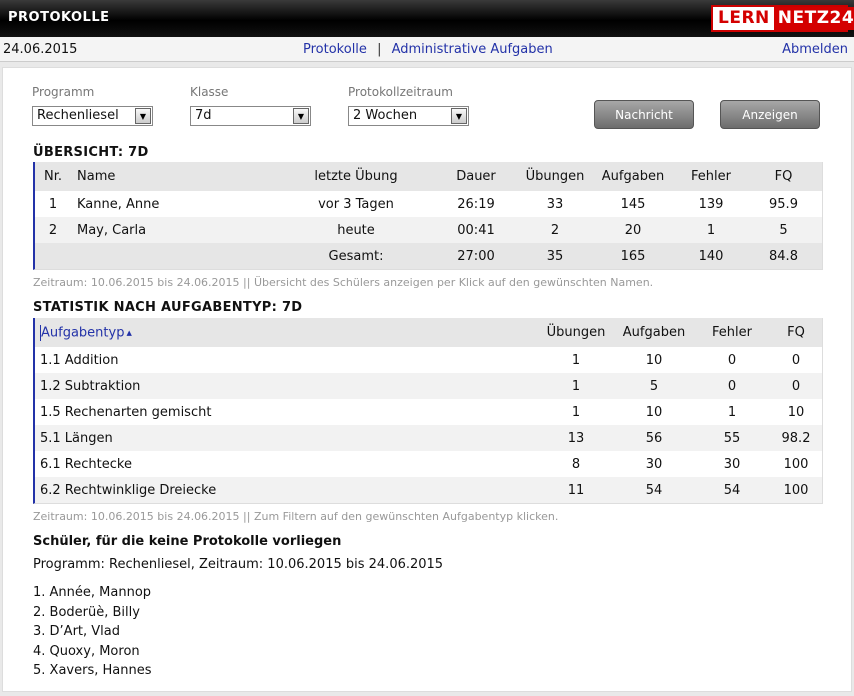 This screenshot has width=854, height=696. I want to click on cell-fehler: 30, so click(732, 464).